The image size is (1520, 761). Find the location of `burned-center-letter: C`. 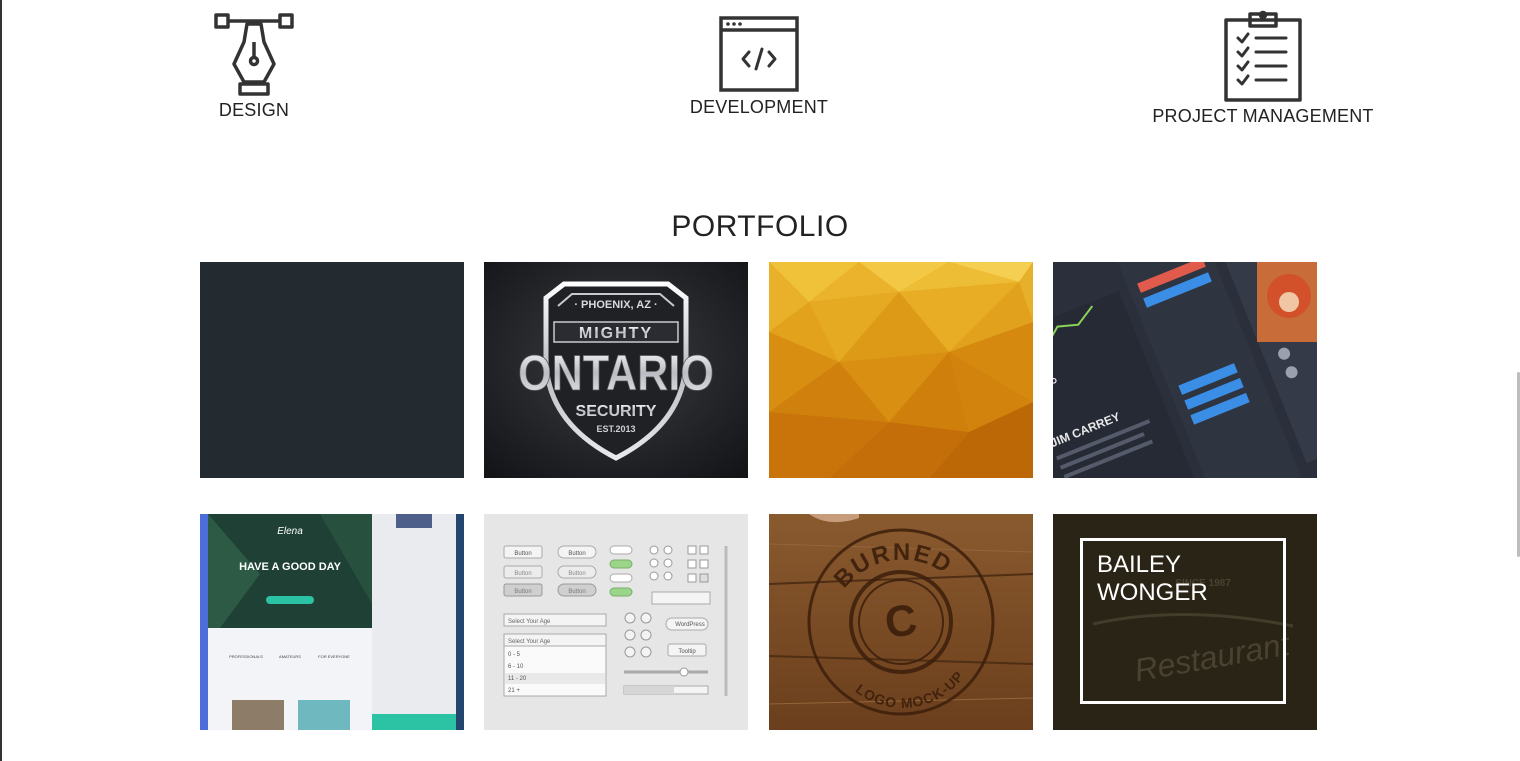

burned-center-letter: C is located at coordinates (901, 621).